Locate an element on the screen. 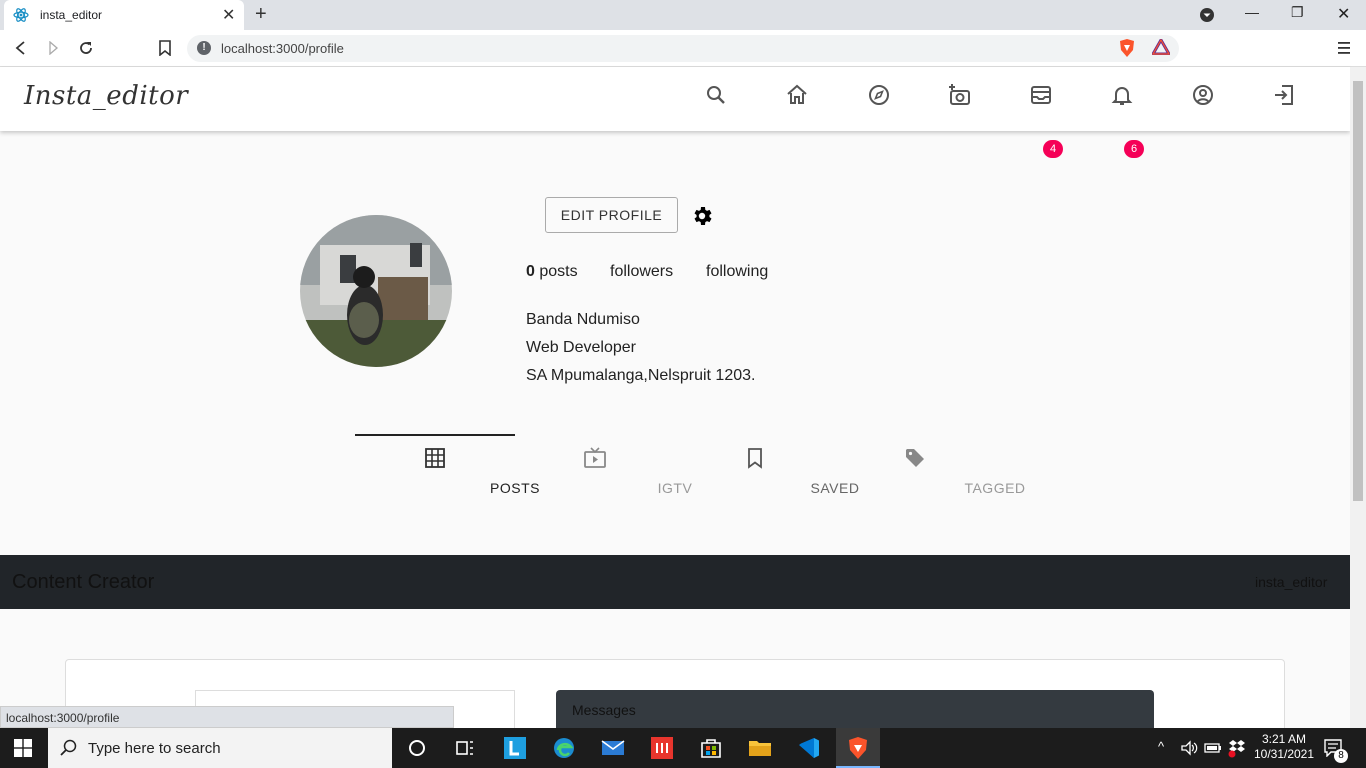  tv-icon is located at coordinates (595, 457).